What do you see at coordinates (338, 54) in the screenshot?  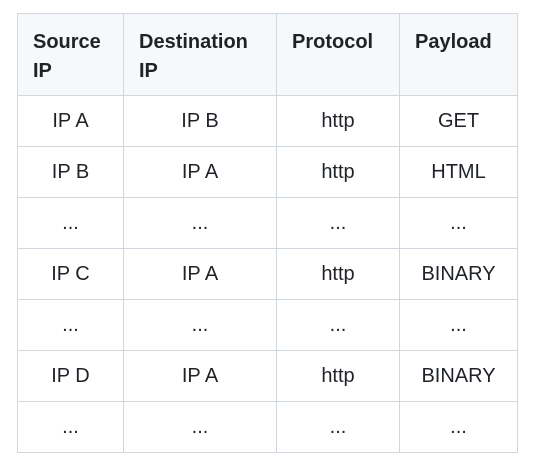 I see `header-protocol: Protocol` at bounding box center [338, 54].